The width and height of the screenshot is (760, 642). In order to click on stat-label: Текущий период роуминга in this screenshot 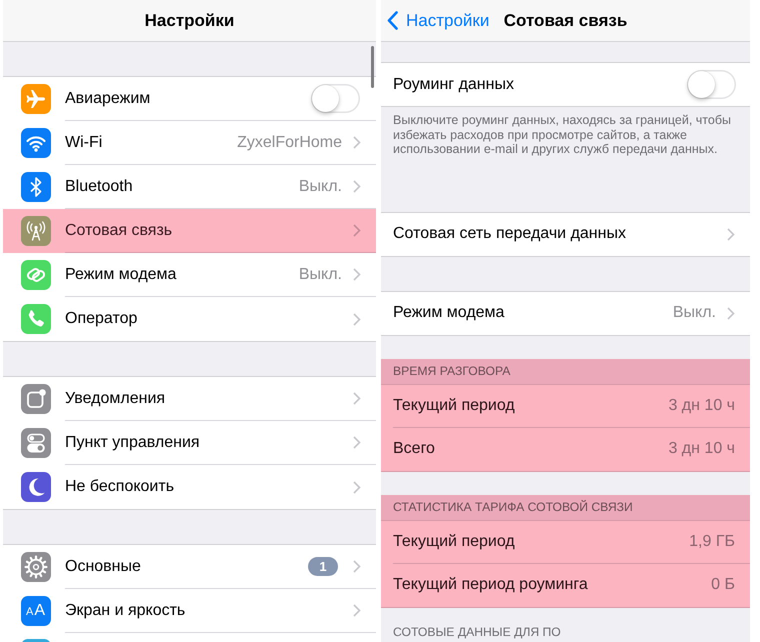, I will do `click(491, 585)`.